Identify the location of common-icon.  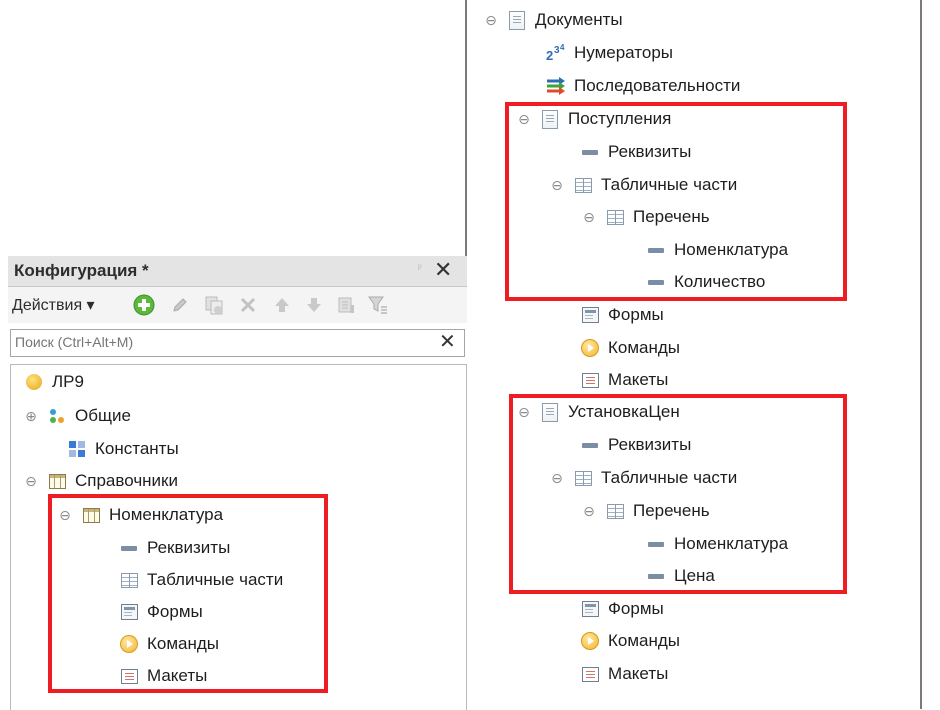
(57, 416).